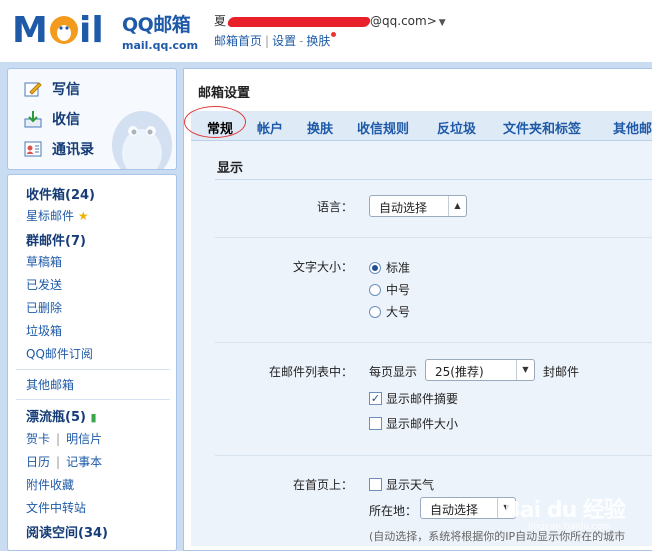 The image size is (652, 551). Describe the element at coordinates (459, 372) in the screenshot. I see `per-page-value: 25(推荐)` at that location.